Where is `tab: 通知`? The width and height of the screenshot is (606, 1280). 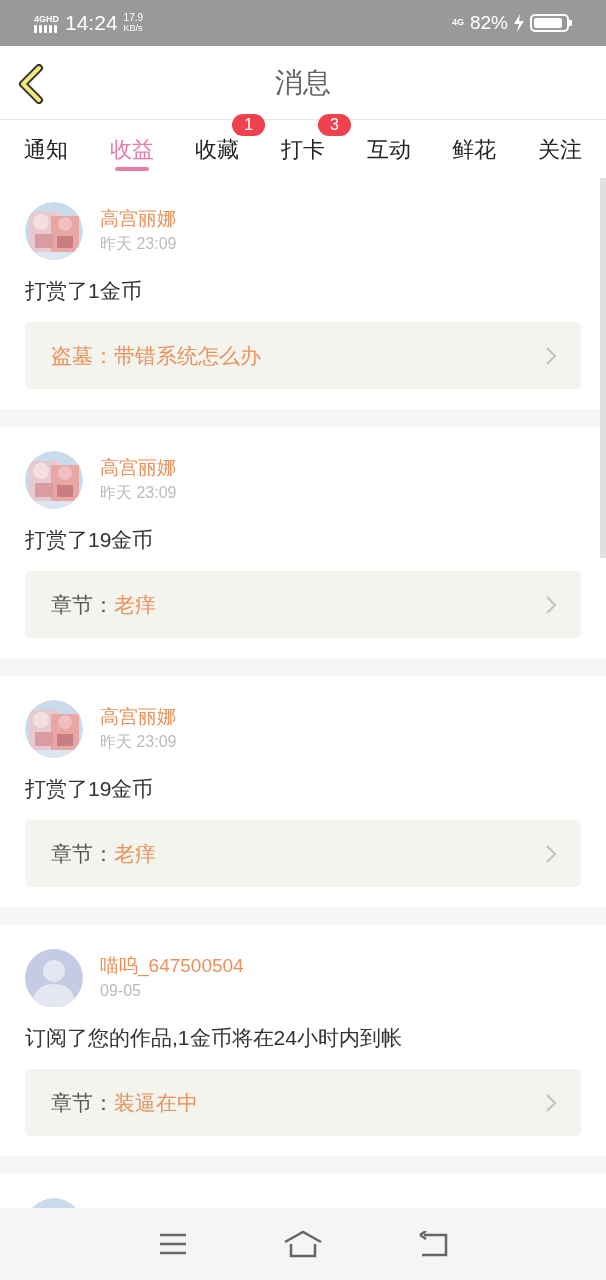 tab: 通知 is located at coordinates (46, 149).